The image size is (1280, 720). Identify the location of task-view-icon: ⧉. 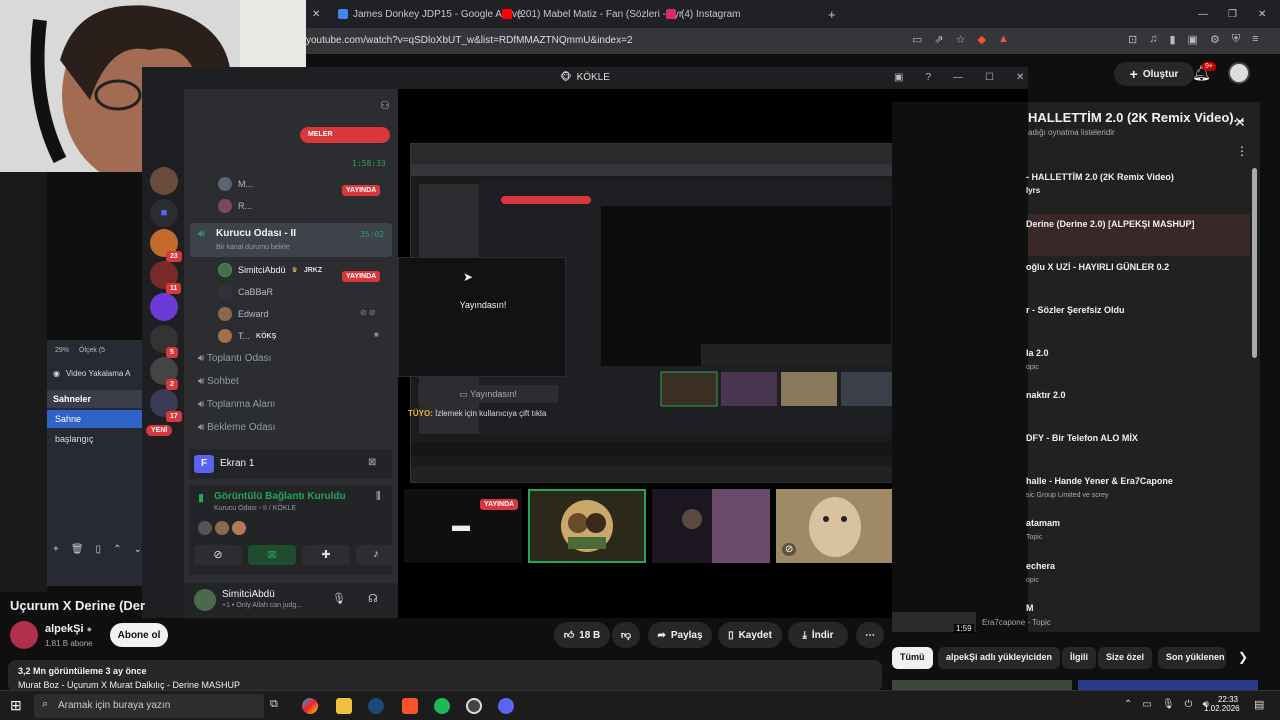
(278, 706).